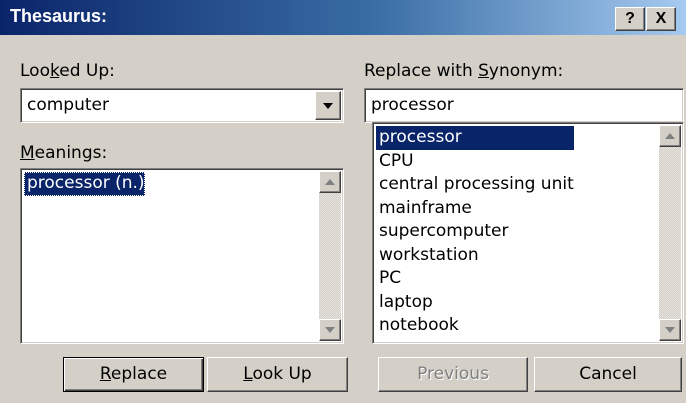 This screenshot has width=686, height=403. What do you see at coordinates (524, 105) in the screenshot?
I see `synonym-input: processor` at bounding box center [524, 105].